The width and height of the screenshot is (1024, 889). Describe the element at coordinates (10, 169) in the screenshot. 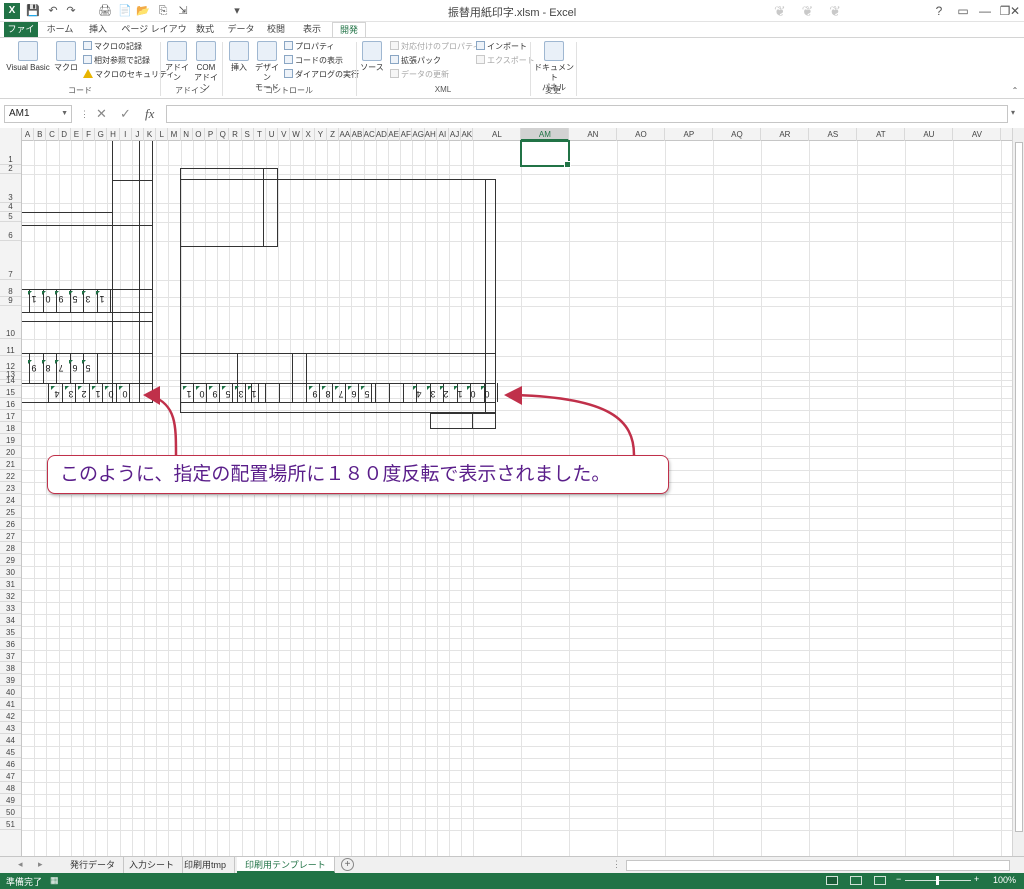

I see `row-header-2: 2` at that location.